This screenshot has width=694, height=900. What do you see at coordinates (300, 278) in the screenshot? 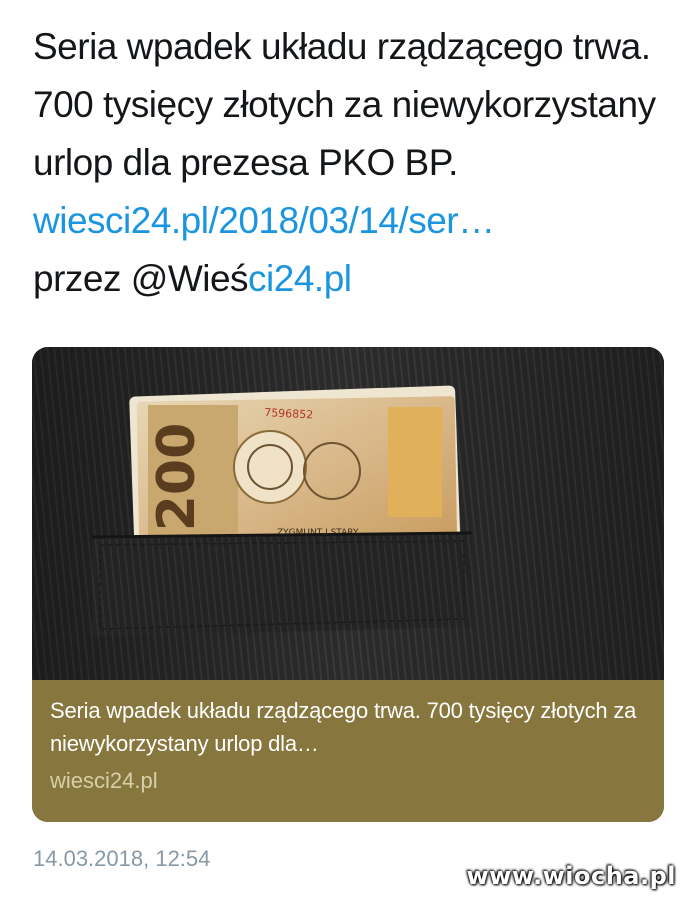
I see `tweet-via-link: ci24.pl` at bounding box center [300, 278].